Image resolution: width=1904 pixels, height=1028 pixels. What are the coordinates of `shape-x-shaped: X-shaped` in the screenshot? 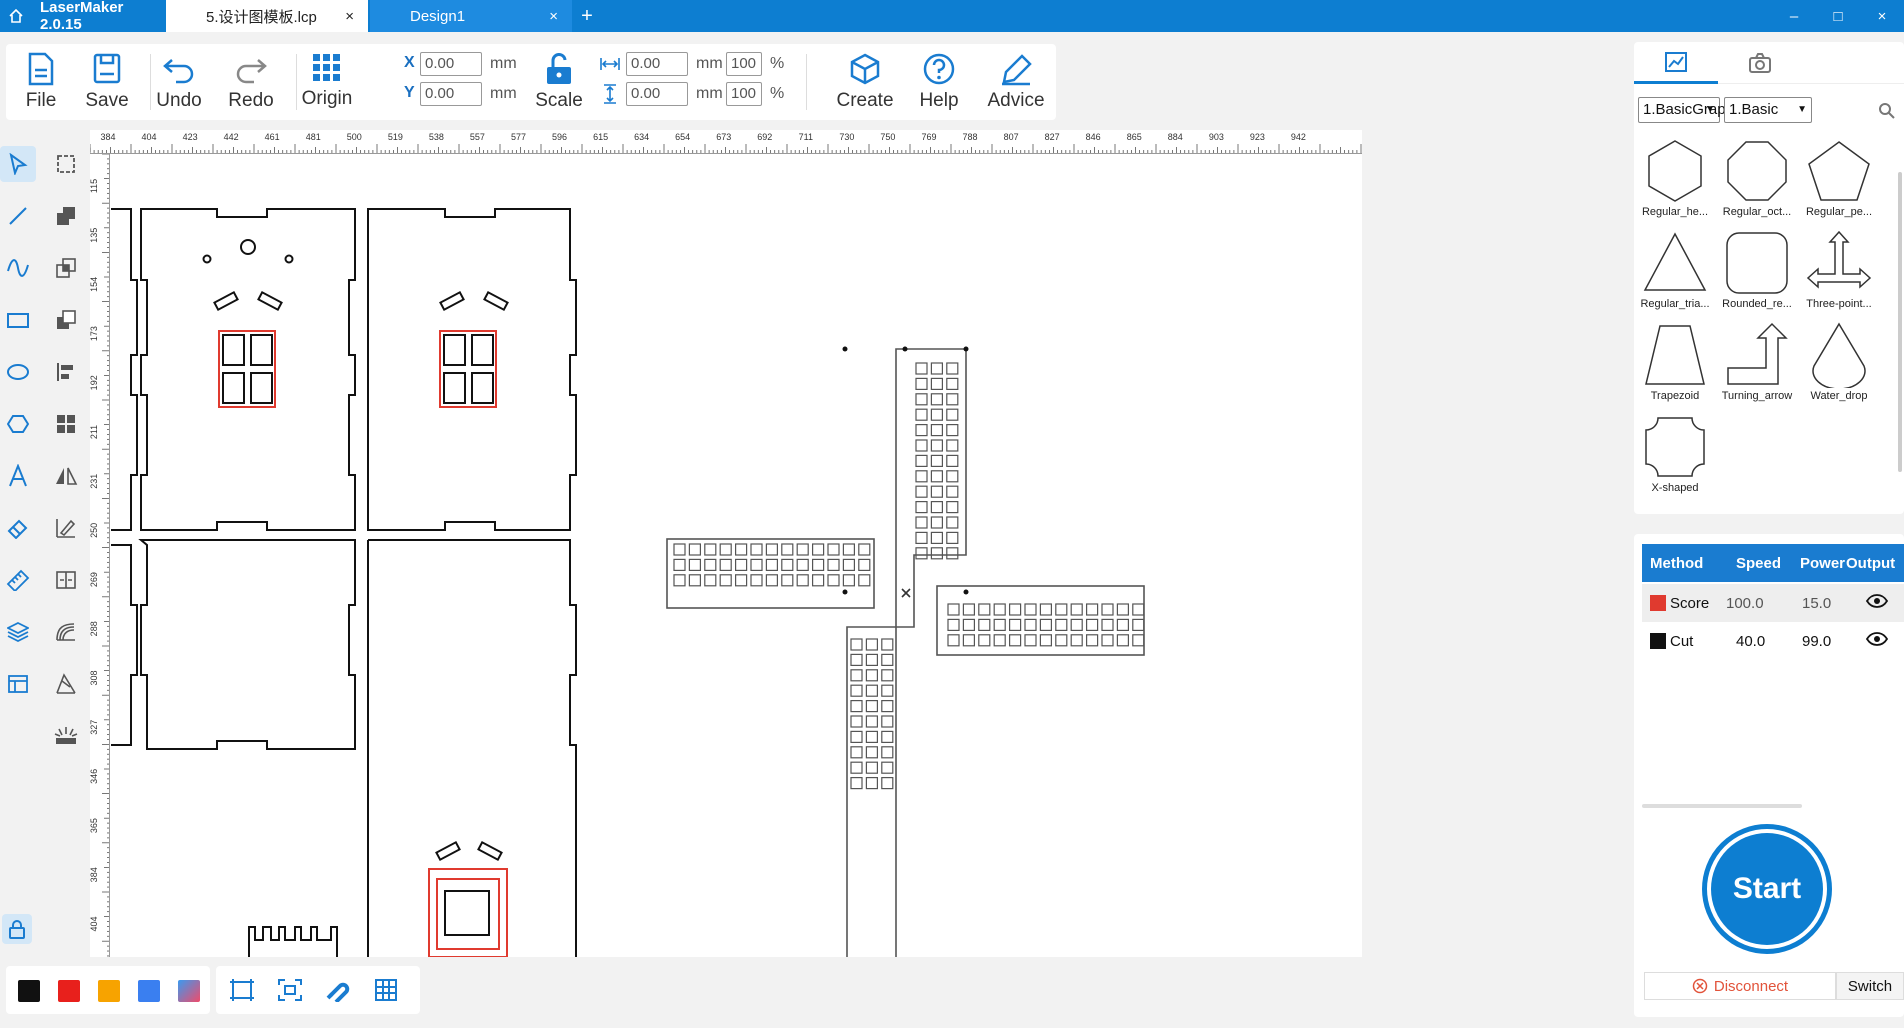 It's located at (1675, 456).